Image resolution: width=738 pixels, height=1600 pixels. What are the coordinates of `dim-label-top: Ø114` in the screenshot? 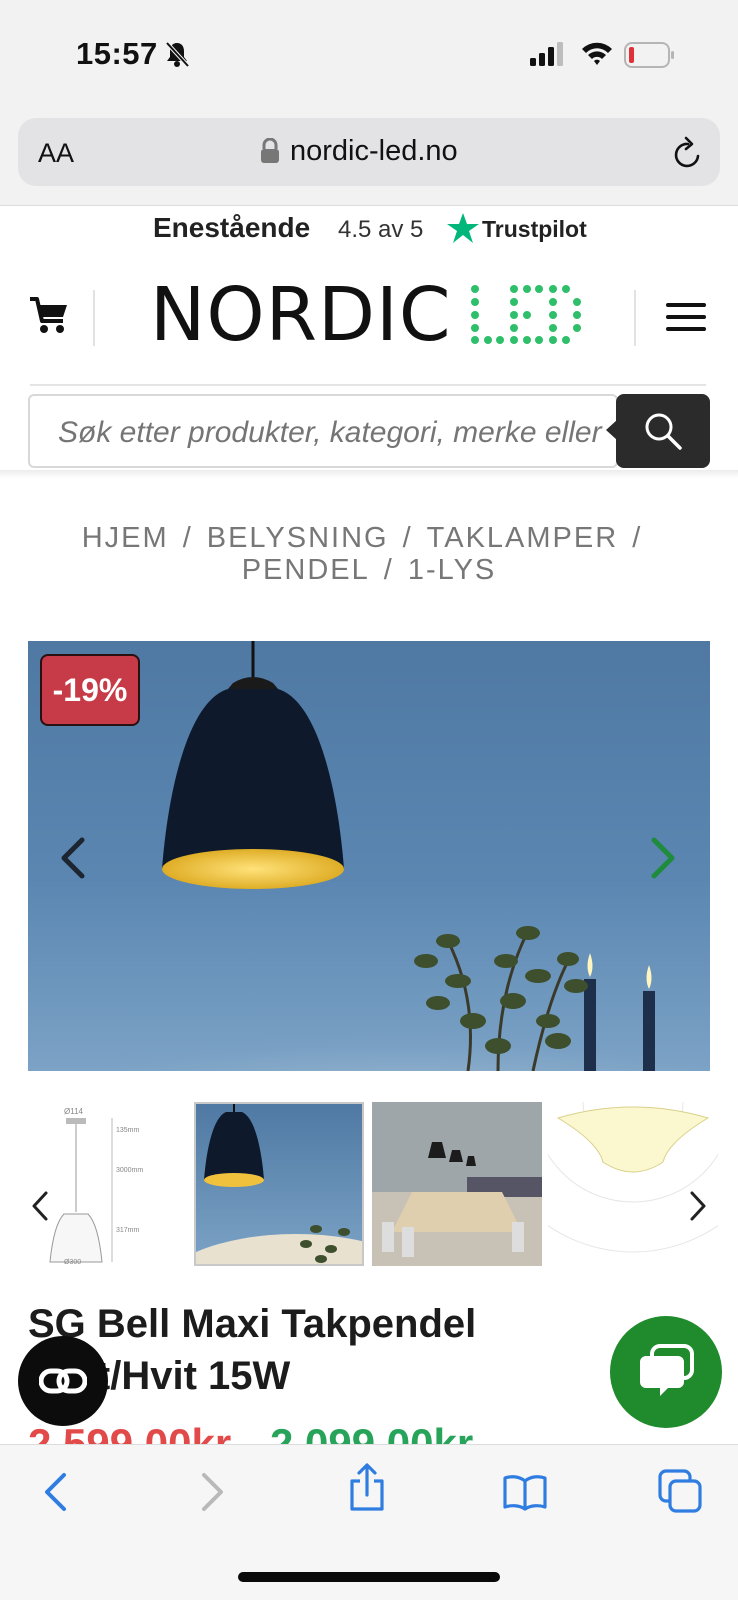 It's located at (74, 1111).